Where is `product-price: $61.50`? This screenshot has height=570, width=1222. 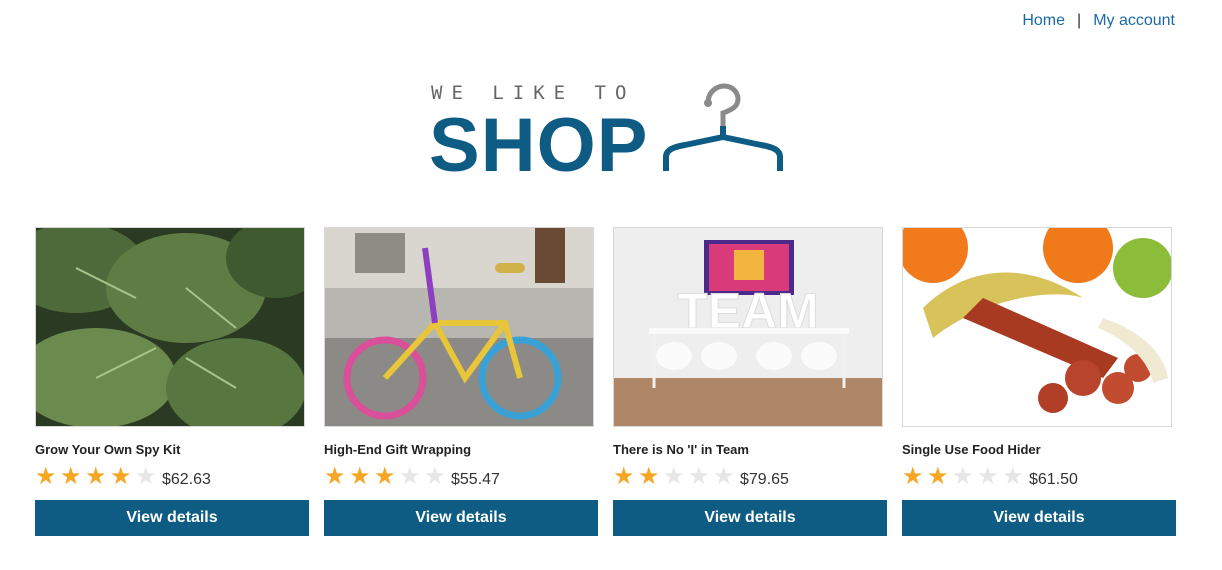 product-price: $61.50 is located at coordinates (1053, 479).